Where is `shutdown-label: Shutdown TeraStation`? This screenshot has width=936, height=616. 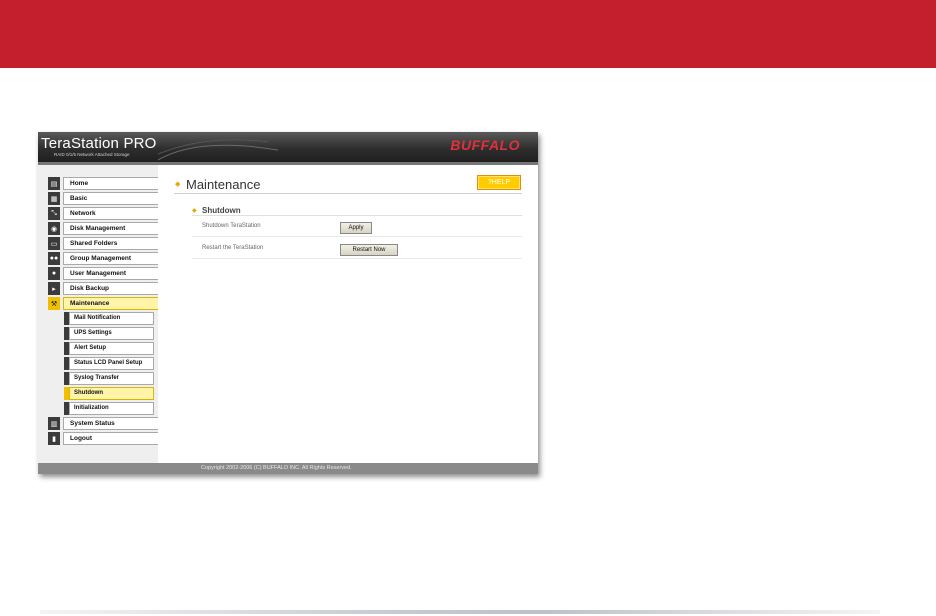 shutdown-label: Shutdown TeraStation is located at coordinates (231, 226).